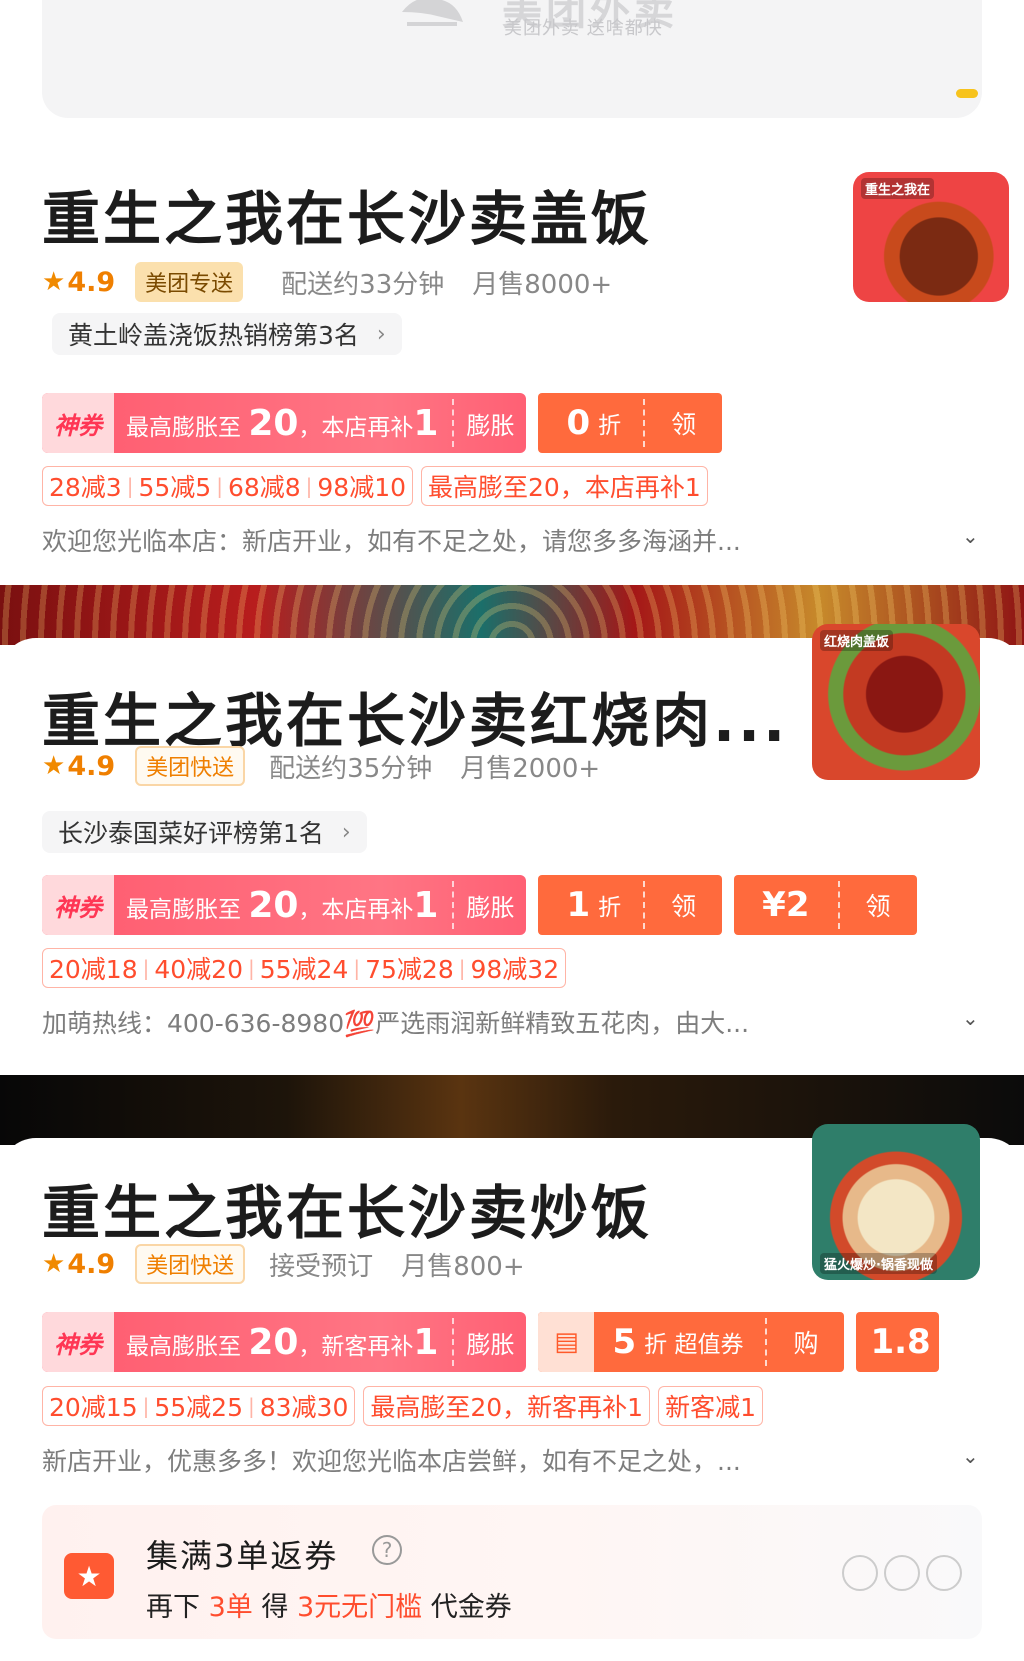 The width and height of the screenshot is (1024, 1661). What do you see at coordinates (351, 768) in the screenshot?
I see `delivery-time: 配送约35分钟` at bounding box center [351, 768].